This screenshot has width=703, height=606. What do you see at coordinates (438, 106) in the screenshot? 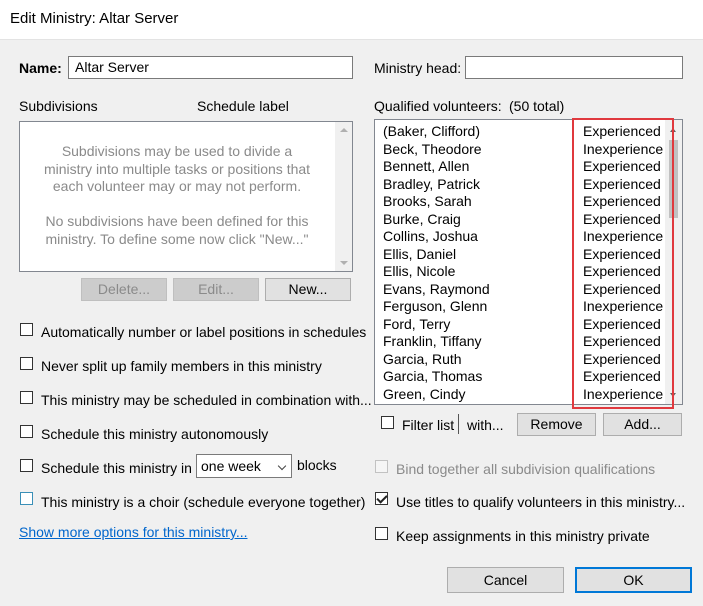
I see `qualified-header: Qualified volunteers:` at bounding box center [438, 106].